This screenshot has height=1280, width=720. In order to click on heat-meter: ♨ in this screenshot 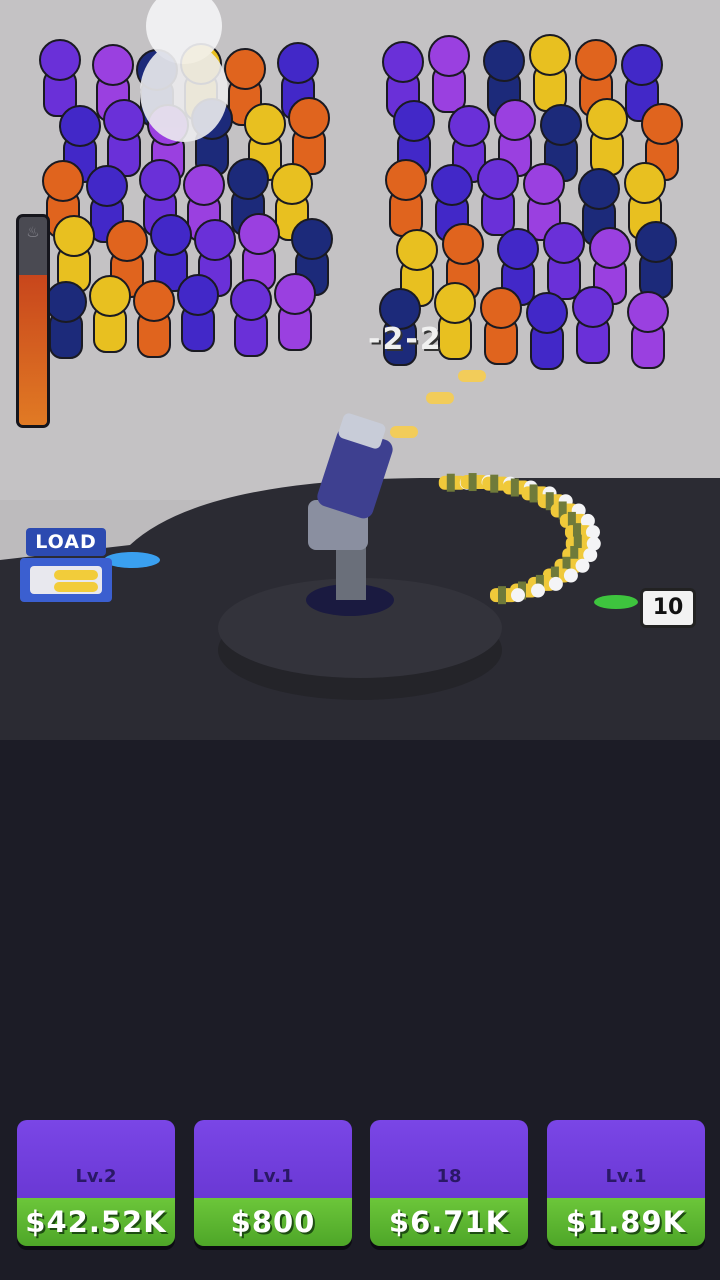, I will do `click(33, 321)`.